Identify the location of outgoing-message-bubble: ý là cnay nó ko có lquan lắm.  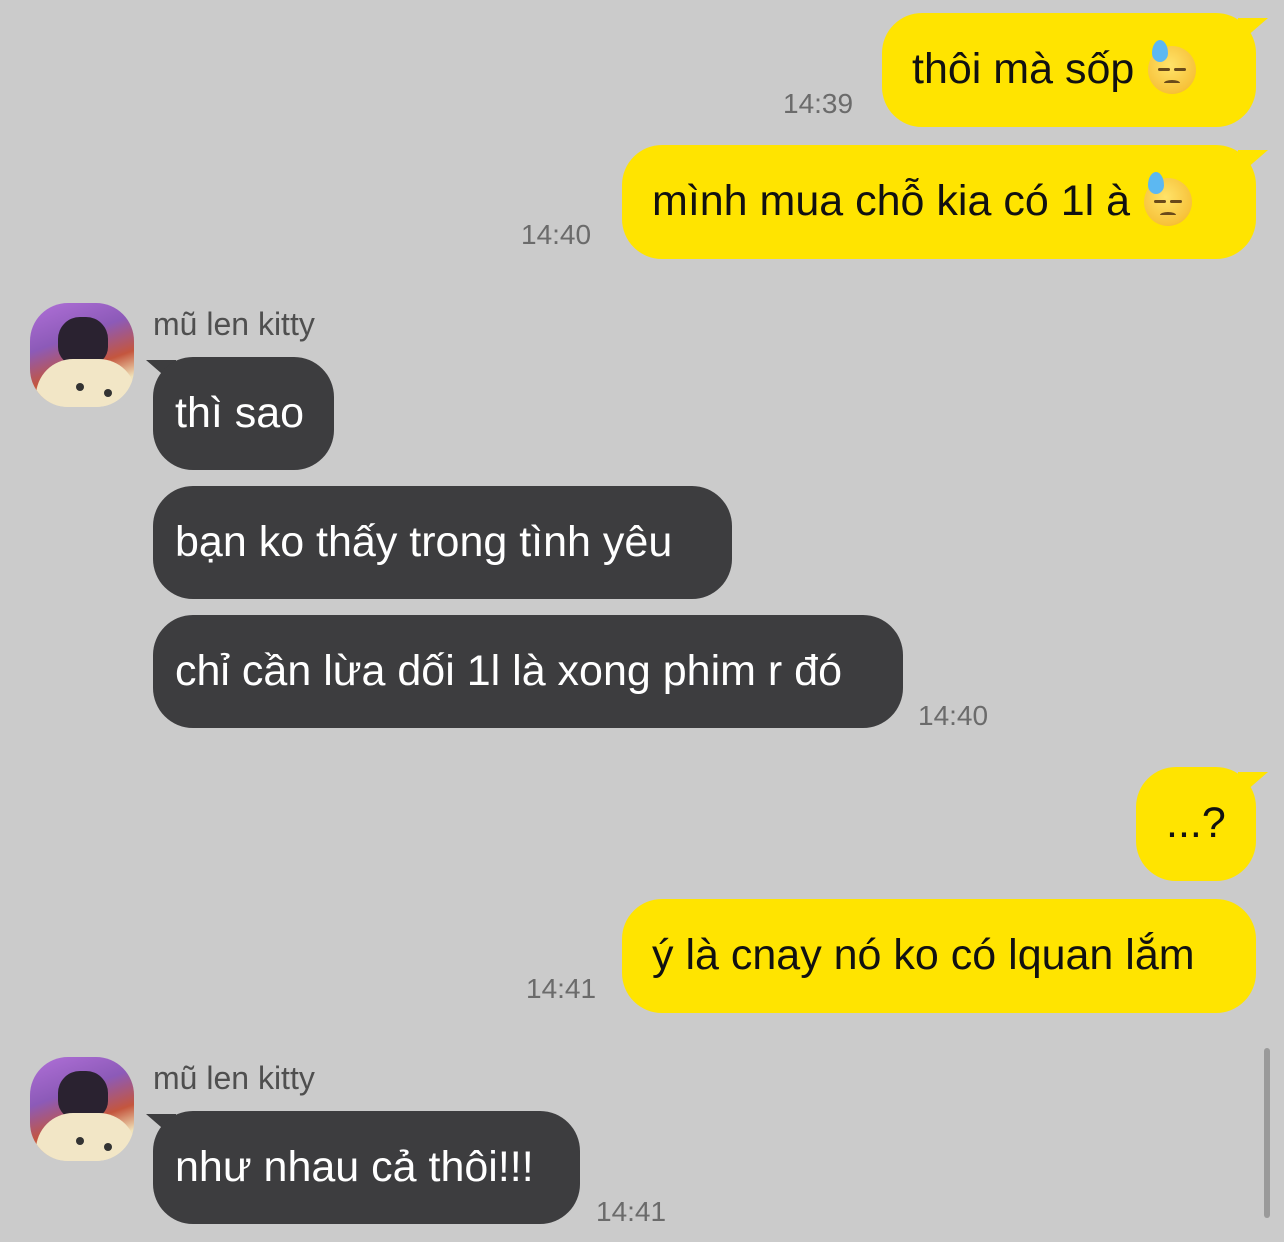
(939, 956).